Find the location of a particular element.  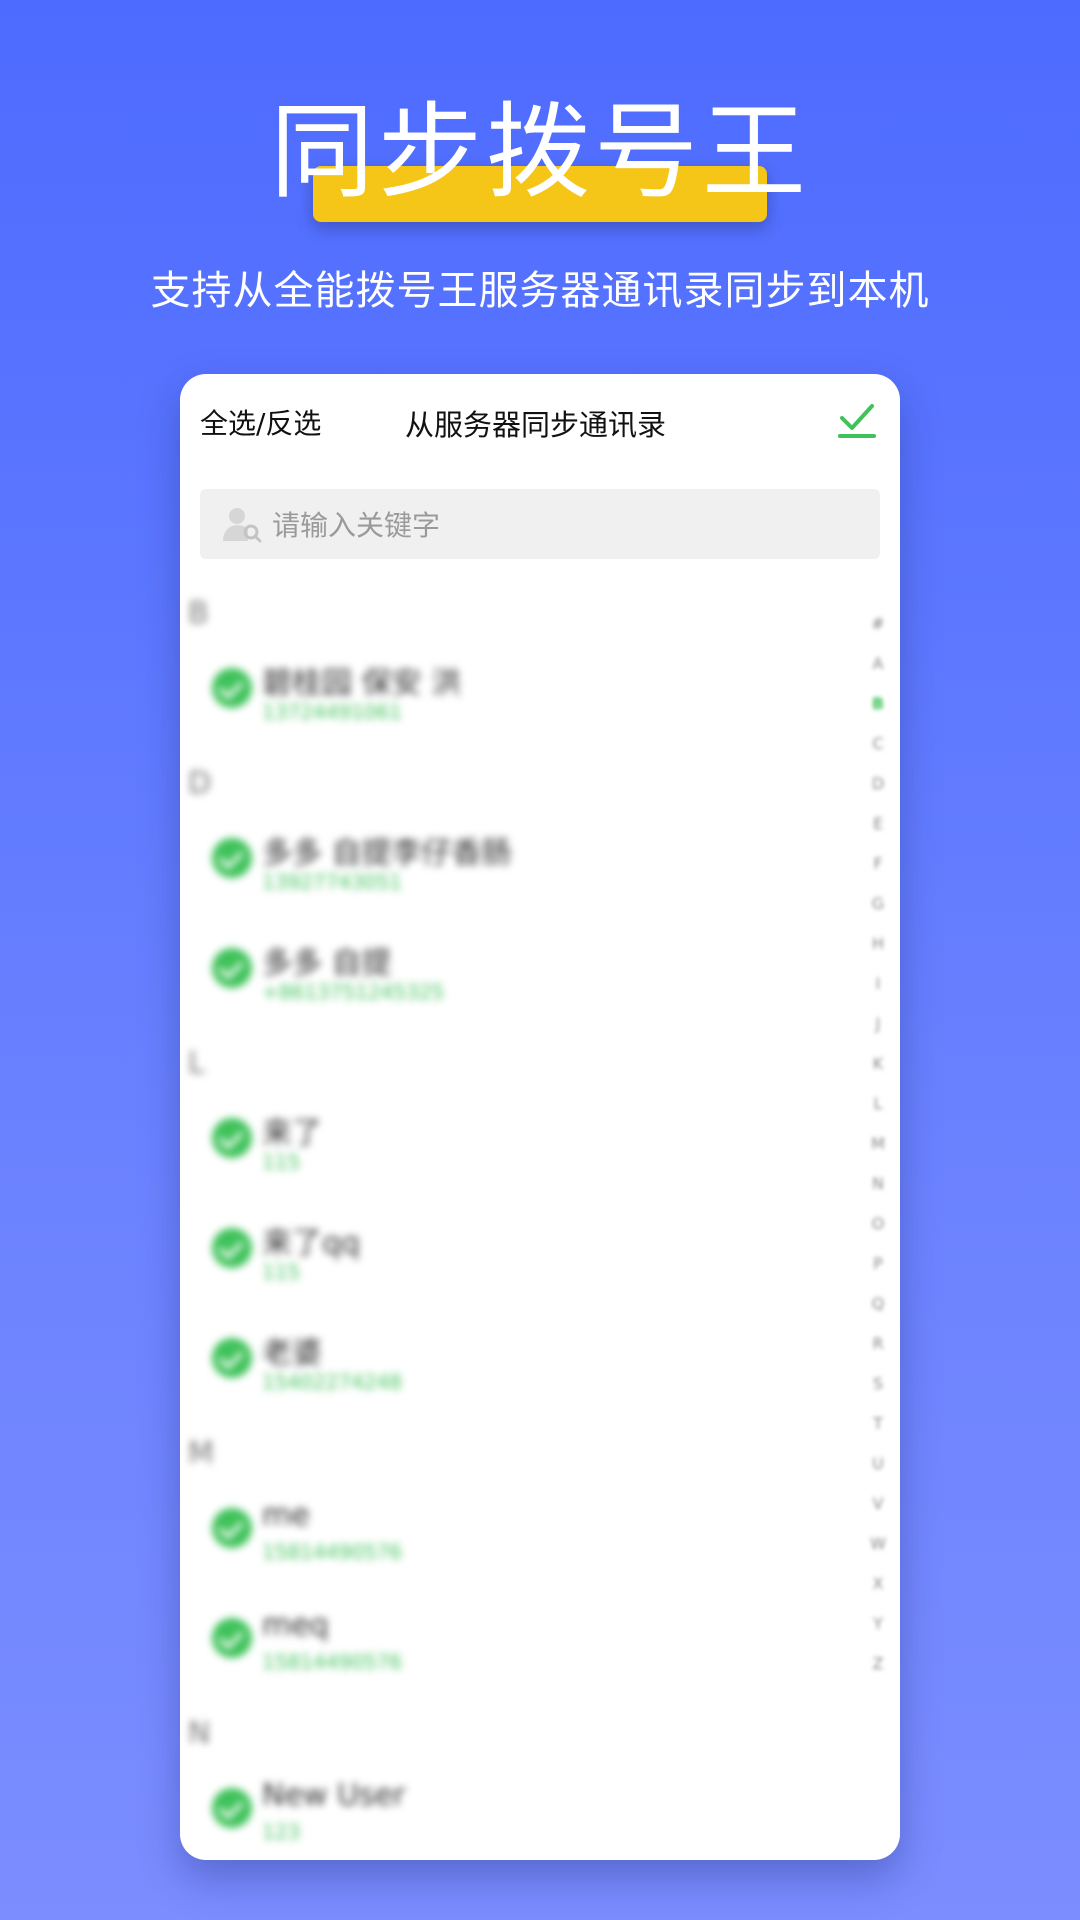

section-header: L is located at coordinates (196, 1063).